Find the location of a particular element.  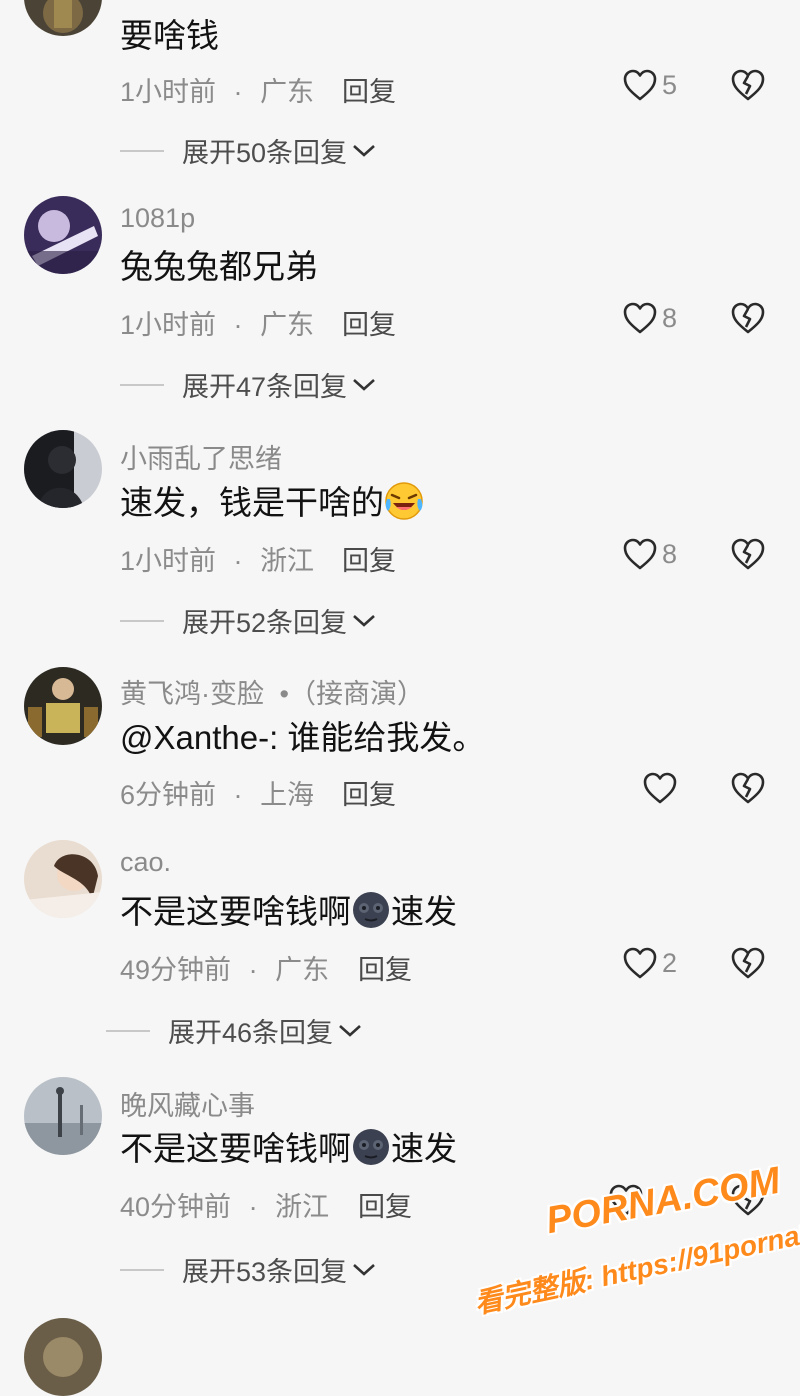

expand-replies: 展开46条回复 is located at coordinates (234, 1030).